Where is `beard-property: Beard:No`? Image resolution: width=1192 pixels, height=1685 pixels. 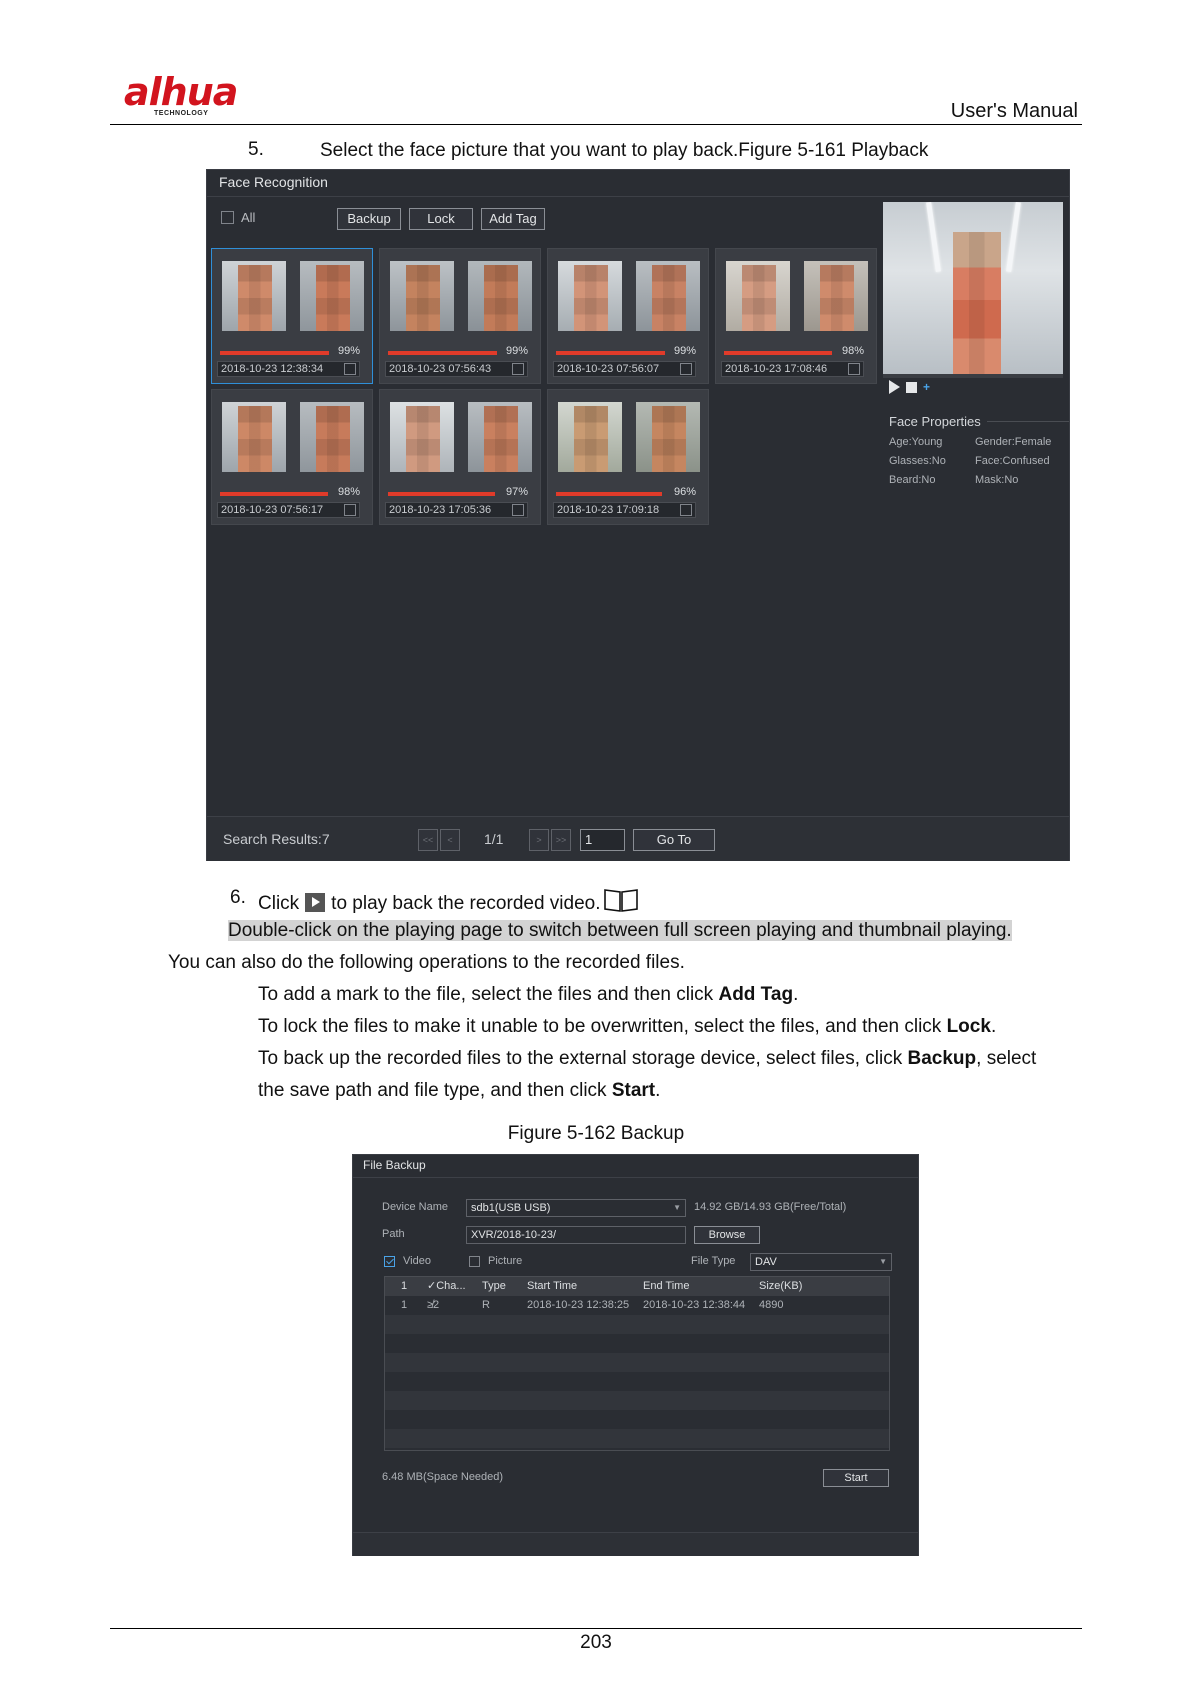 beard-property: Beard:No is located at coordinates (912, 480).